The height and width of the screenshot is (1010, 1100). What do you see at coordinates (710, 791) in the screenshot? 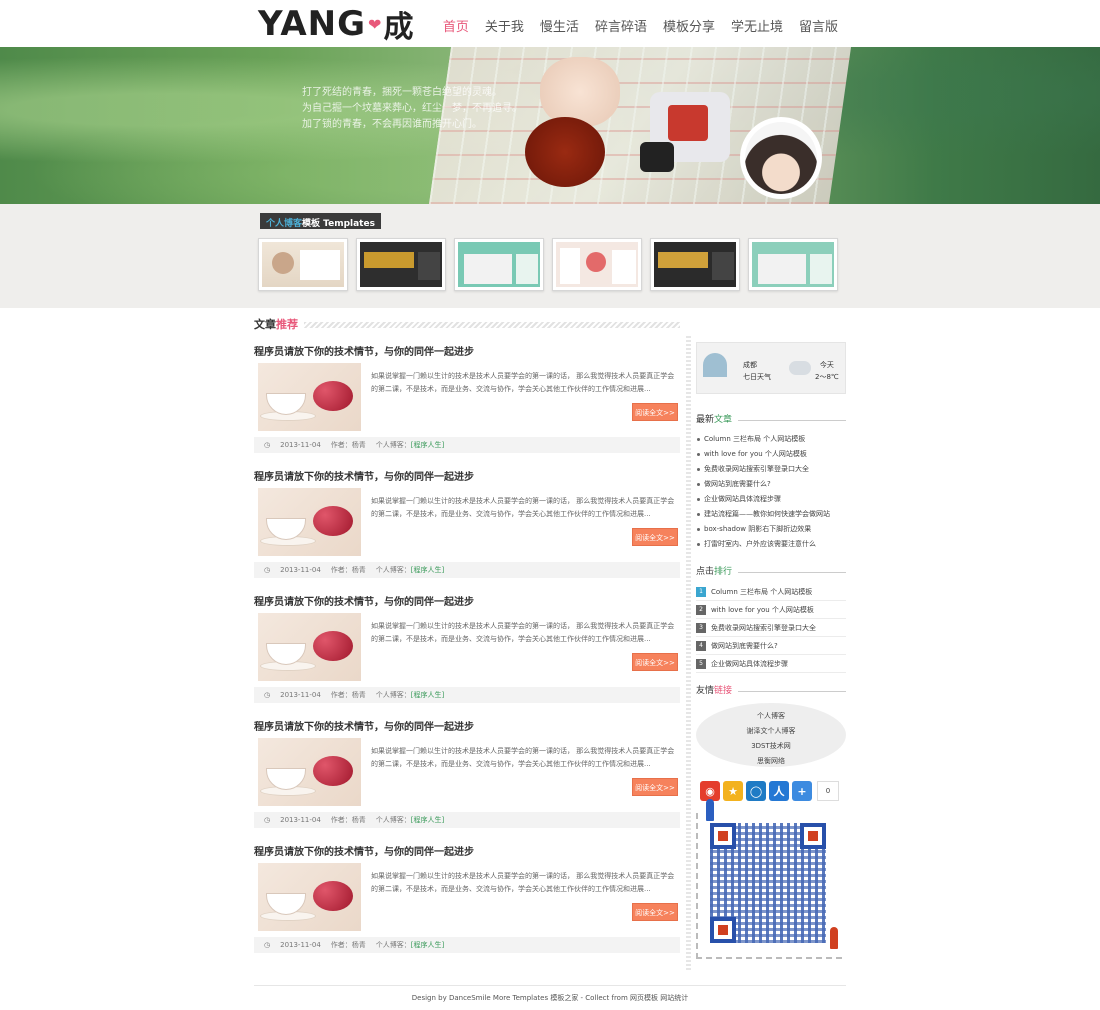
I see `weibo-icon: ◉` at bounding box center [710, 791].